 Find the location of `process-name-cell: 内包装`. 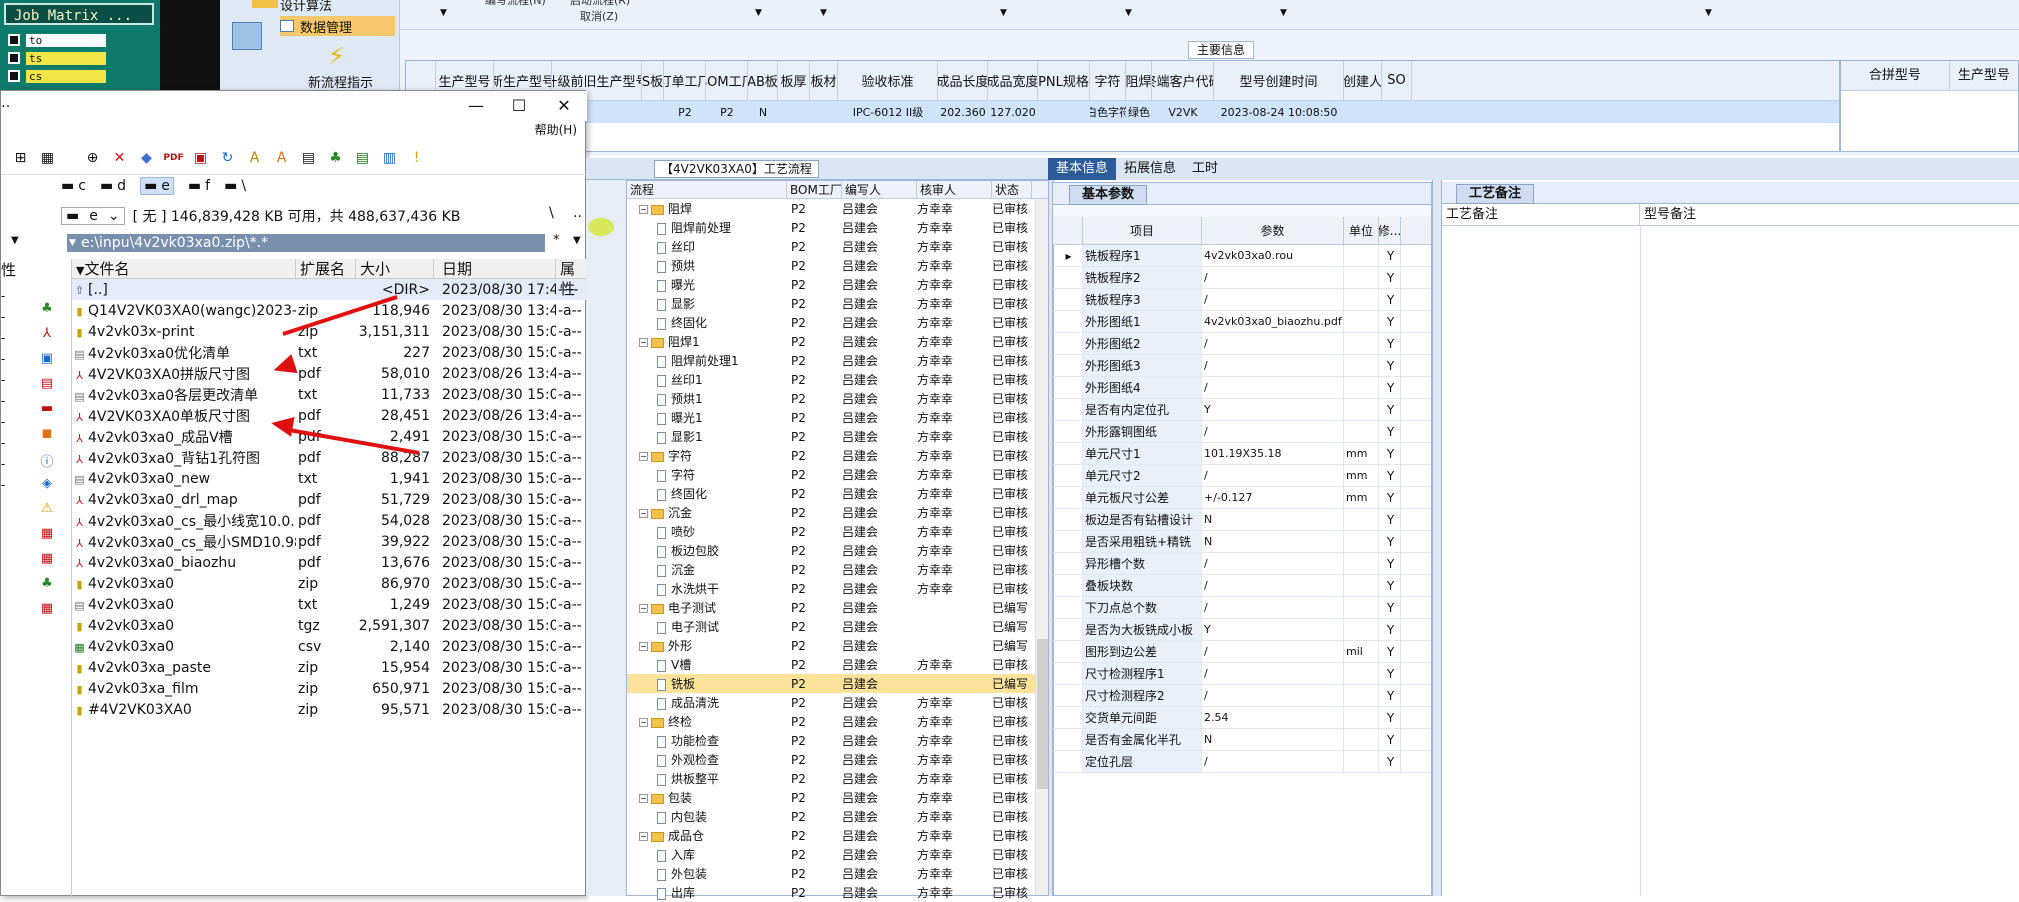

process-name-cell: 内包装 is located at coordinates (707, 816).